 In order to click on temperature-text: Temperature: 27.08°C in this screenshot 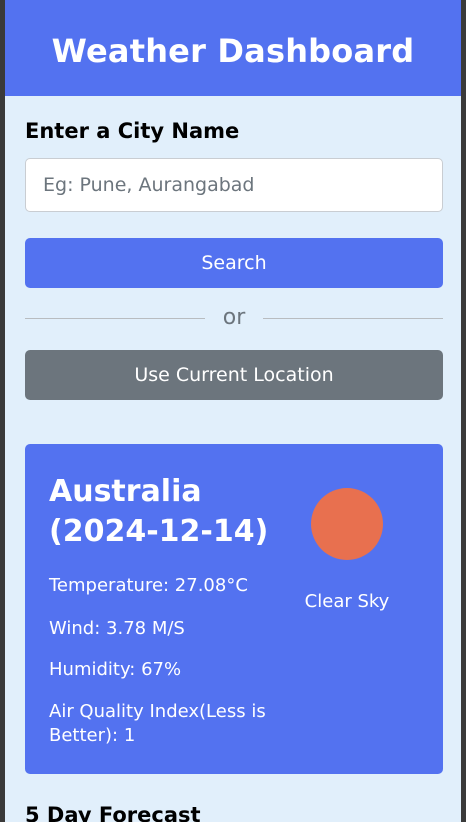, I will do `click(148, 585)`.